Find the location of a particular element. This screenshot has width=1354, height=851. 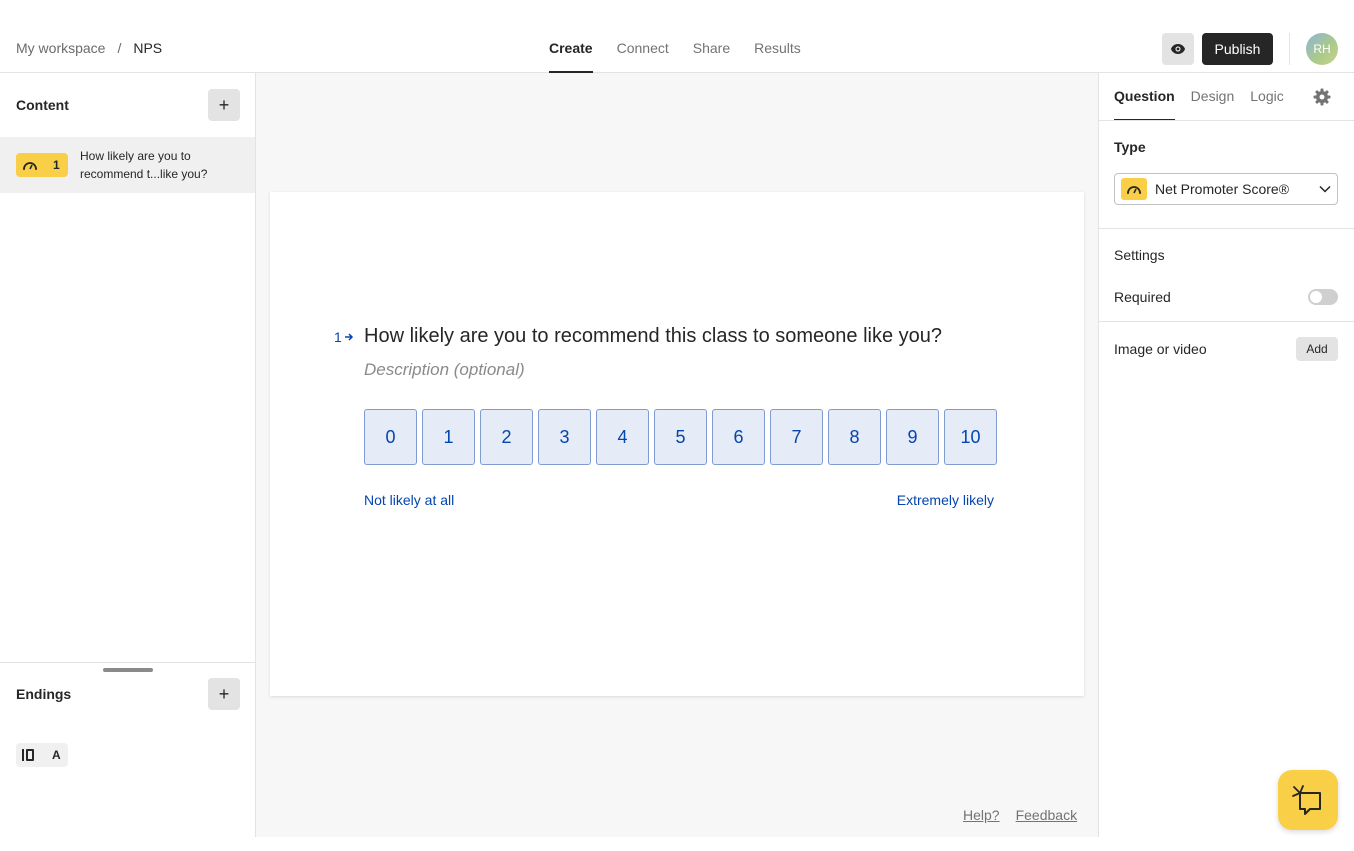

tab-results: Results is located at coordinates (777, 56).